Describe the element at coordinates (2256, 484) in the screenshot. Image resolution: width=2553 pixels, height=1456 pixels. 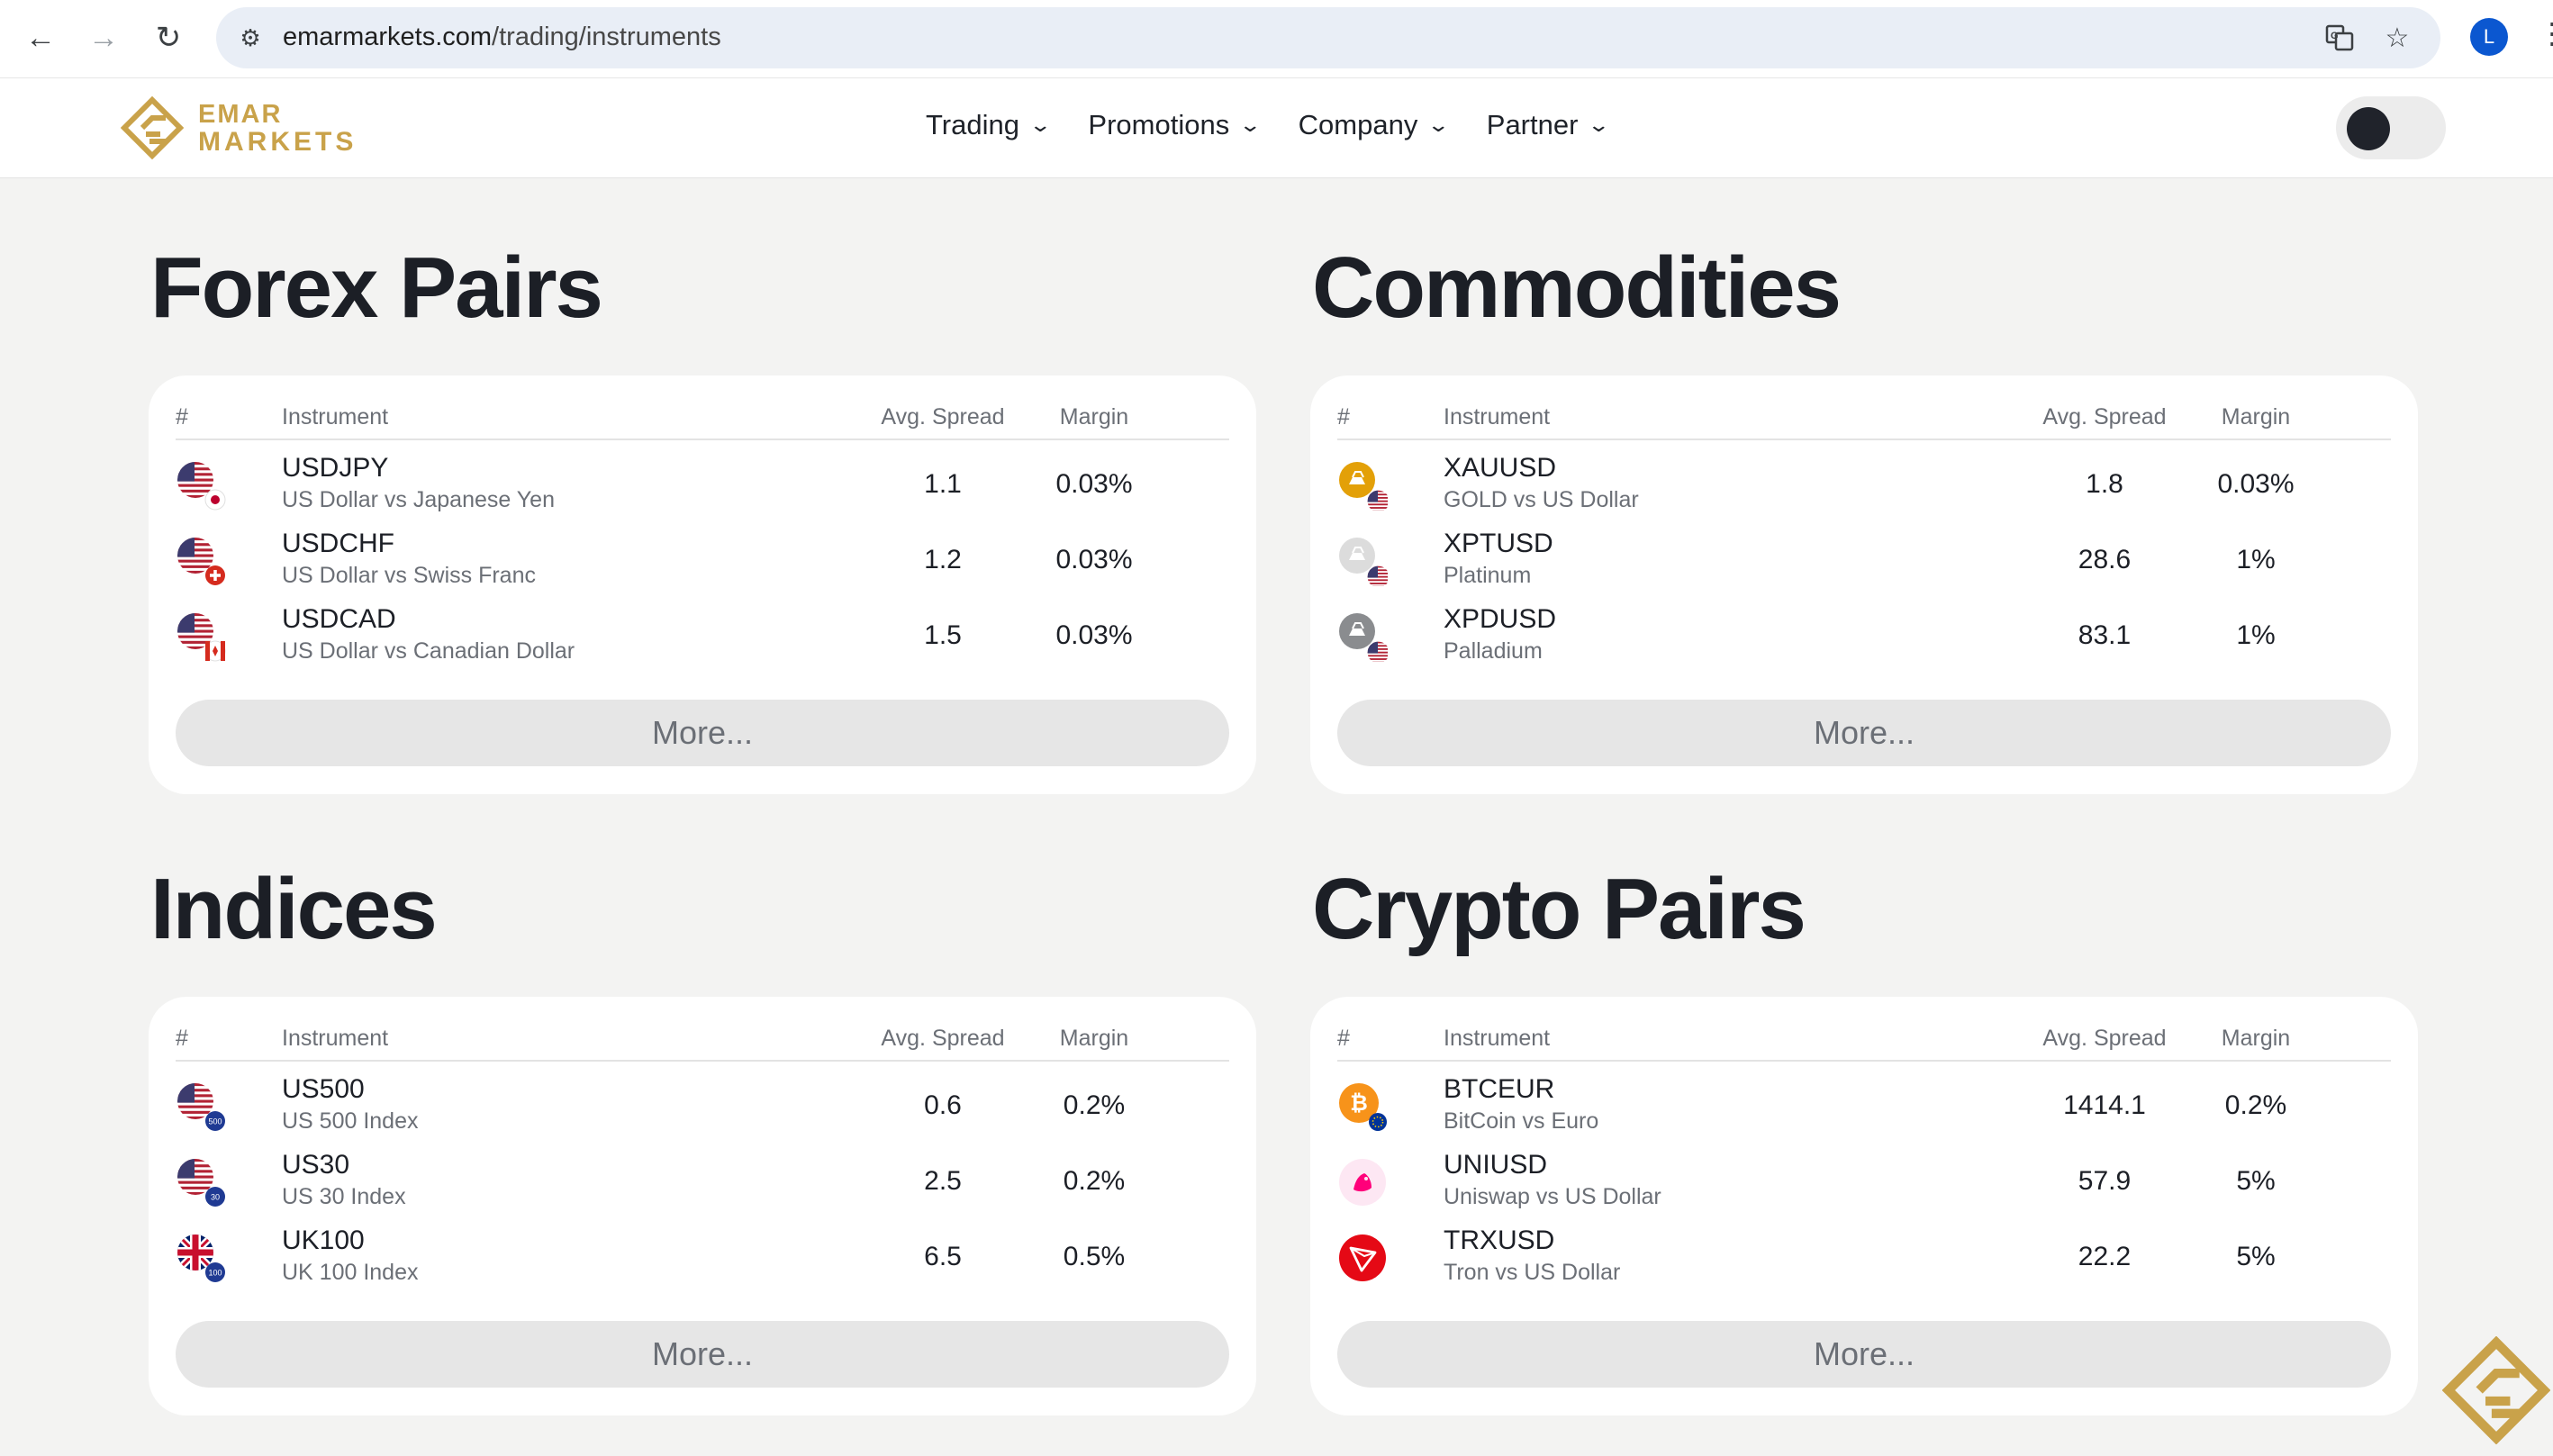
I see `margin-value: 0.03%` at that location.